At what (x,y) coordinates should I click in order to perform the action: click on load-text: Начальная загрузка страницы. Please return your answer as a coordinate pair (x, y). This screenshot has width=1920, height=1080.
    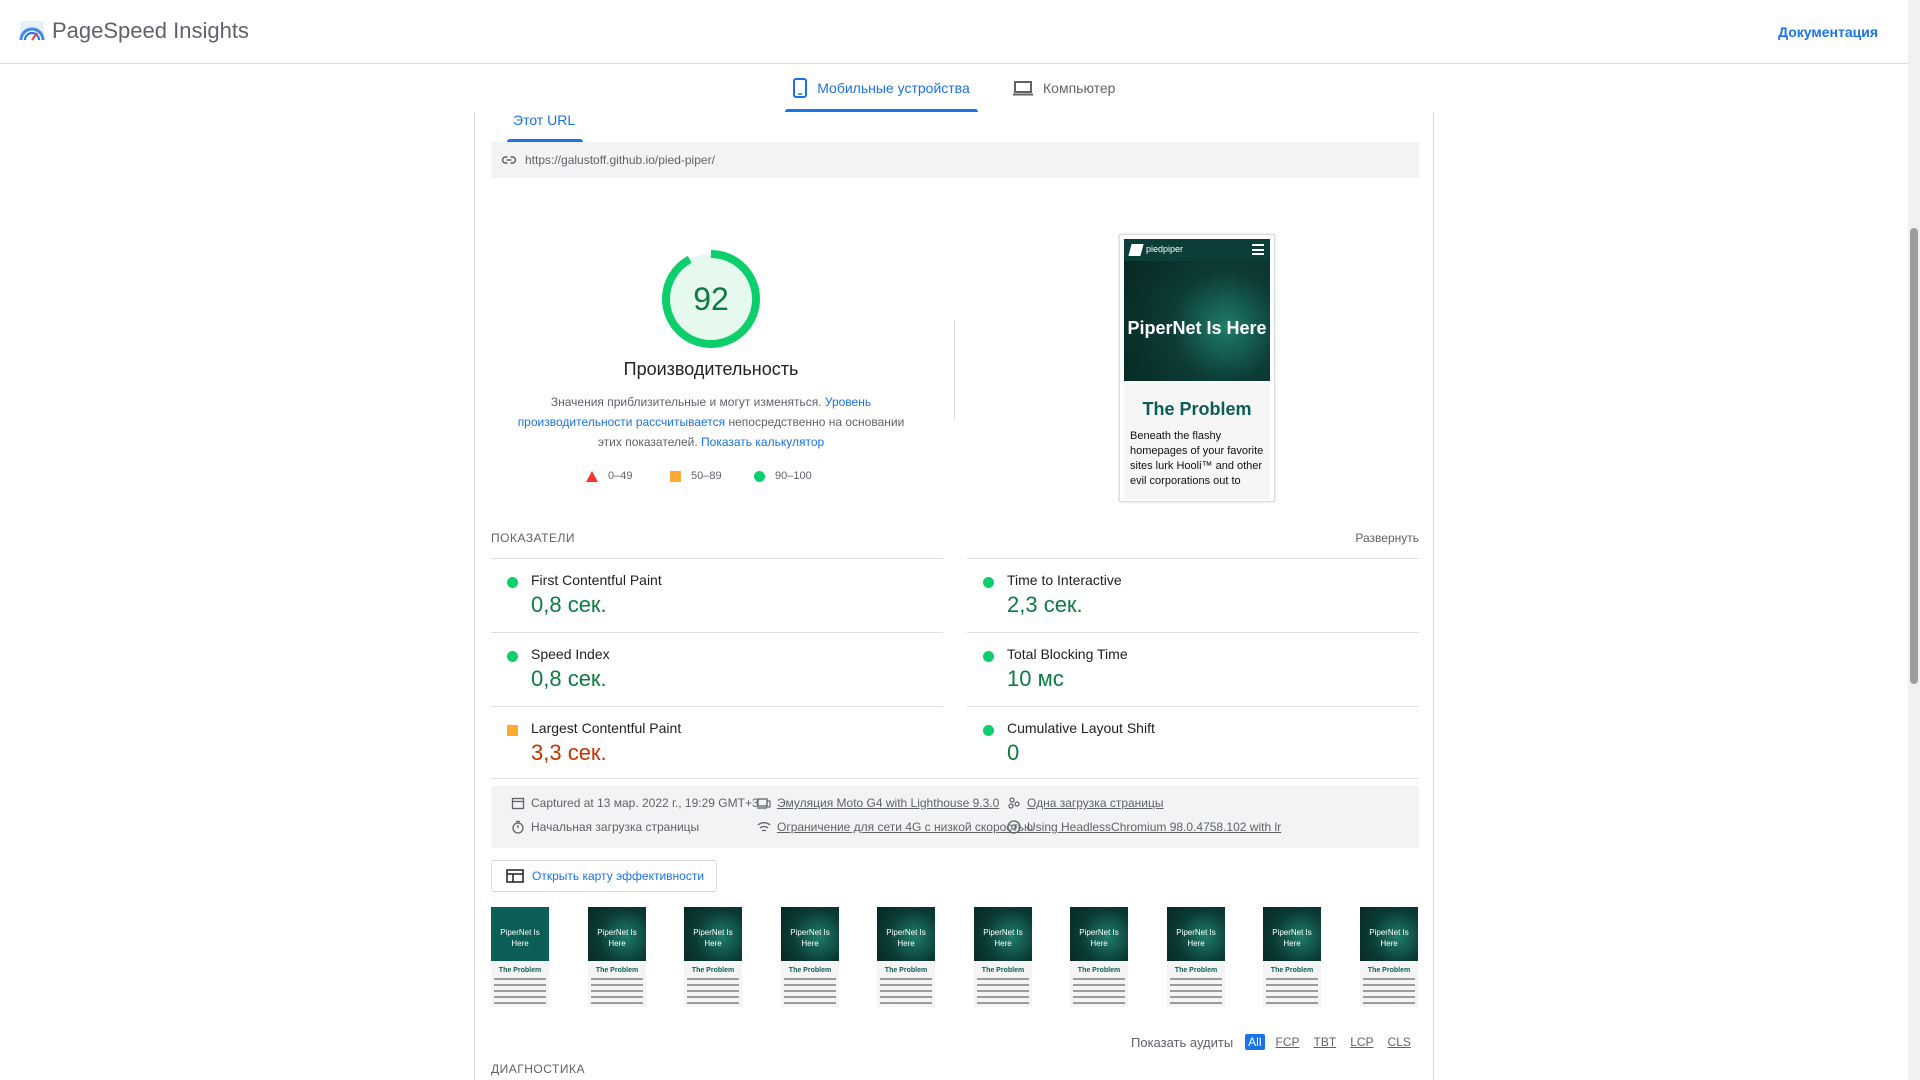
    Looking at the image, I should click on (615, 827).